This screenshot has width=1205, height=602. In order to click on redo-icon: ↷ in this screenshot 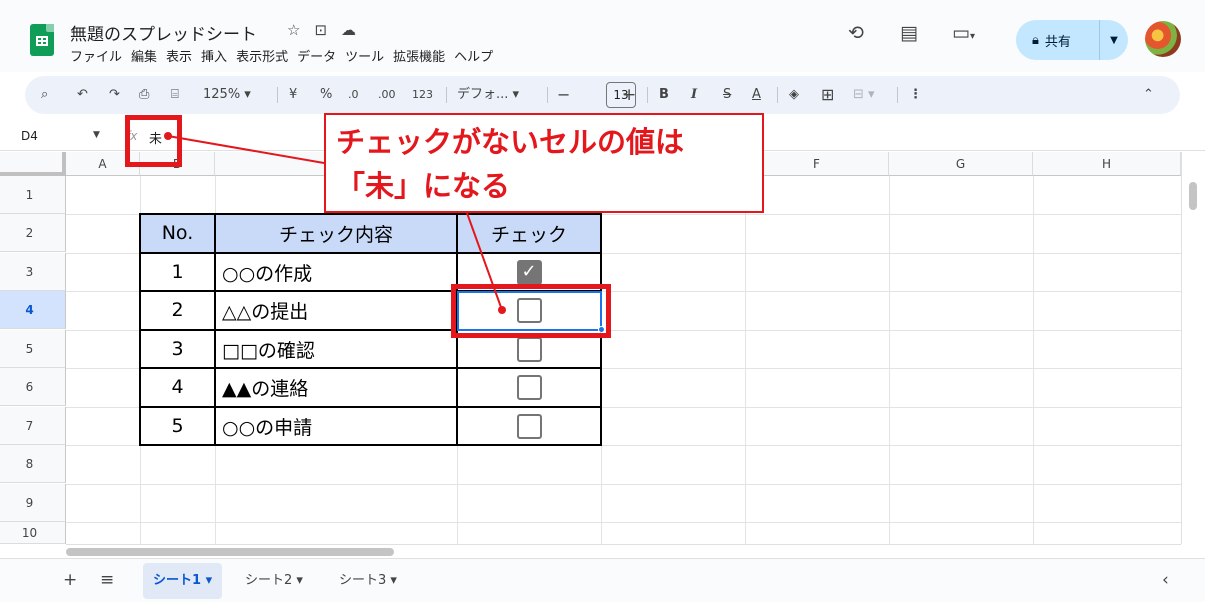, I will do `click(114, 95)`.